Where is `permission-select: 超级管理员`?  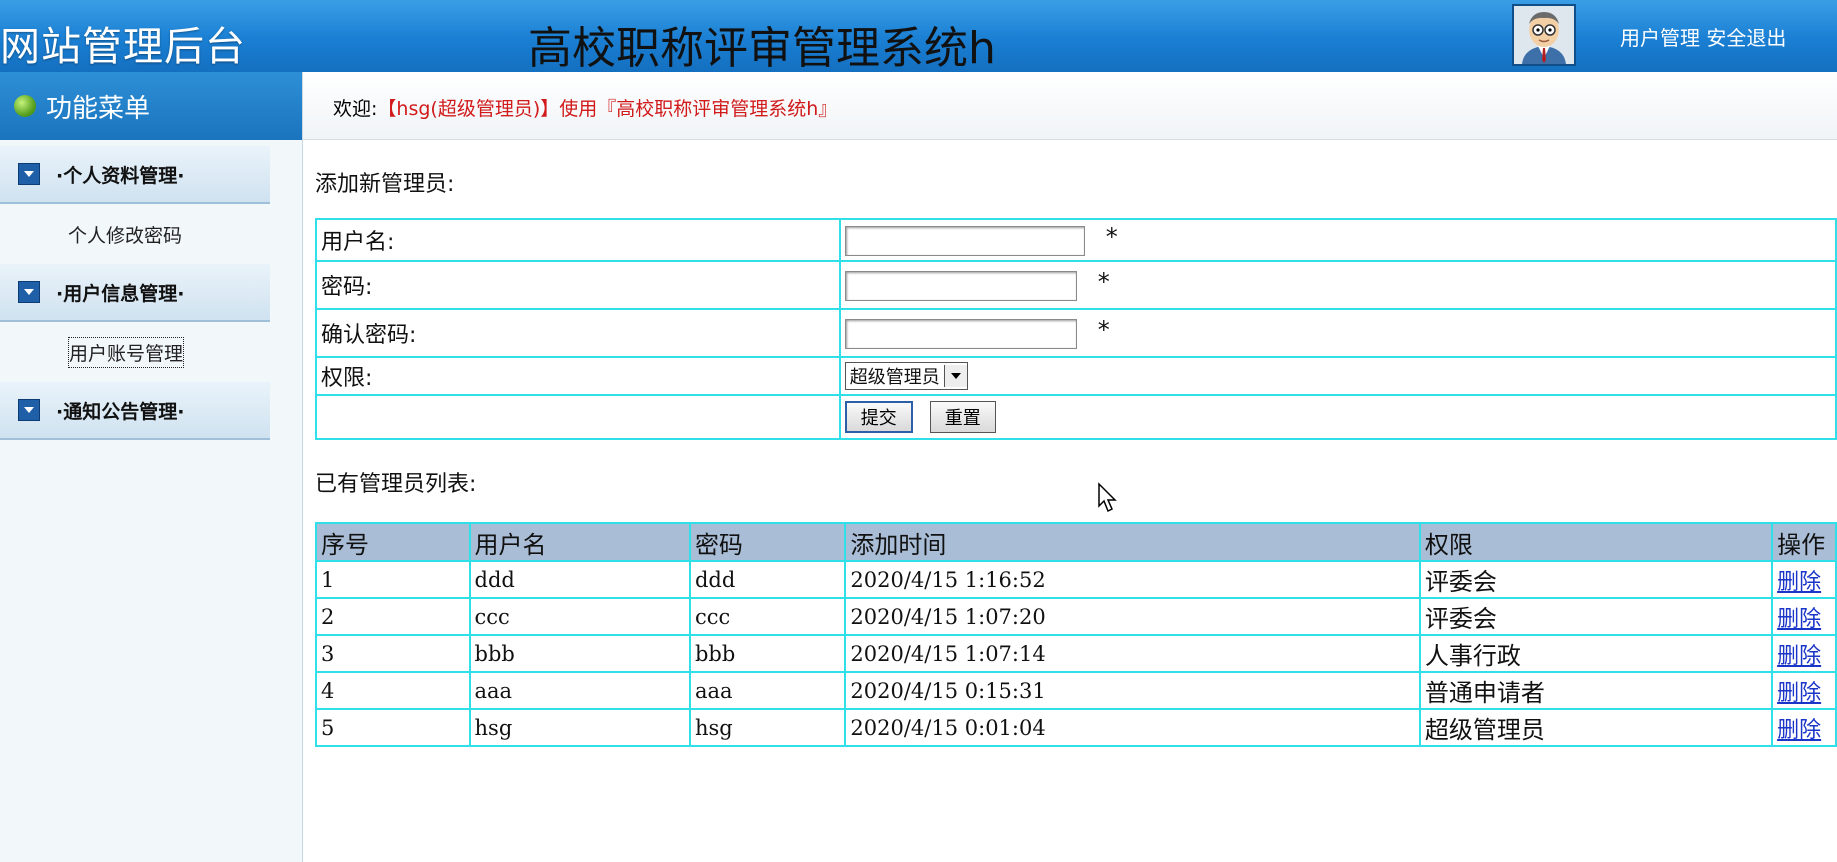
permission-select: 超级管理员 is located at coordinates (906, 376).